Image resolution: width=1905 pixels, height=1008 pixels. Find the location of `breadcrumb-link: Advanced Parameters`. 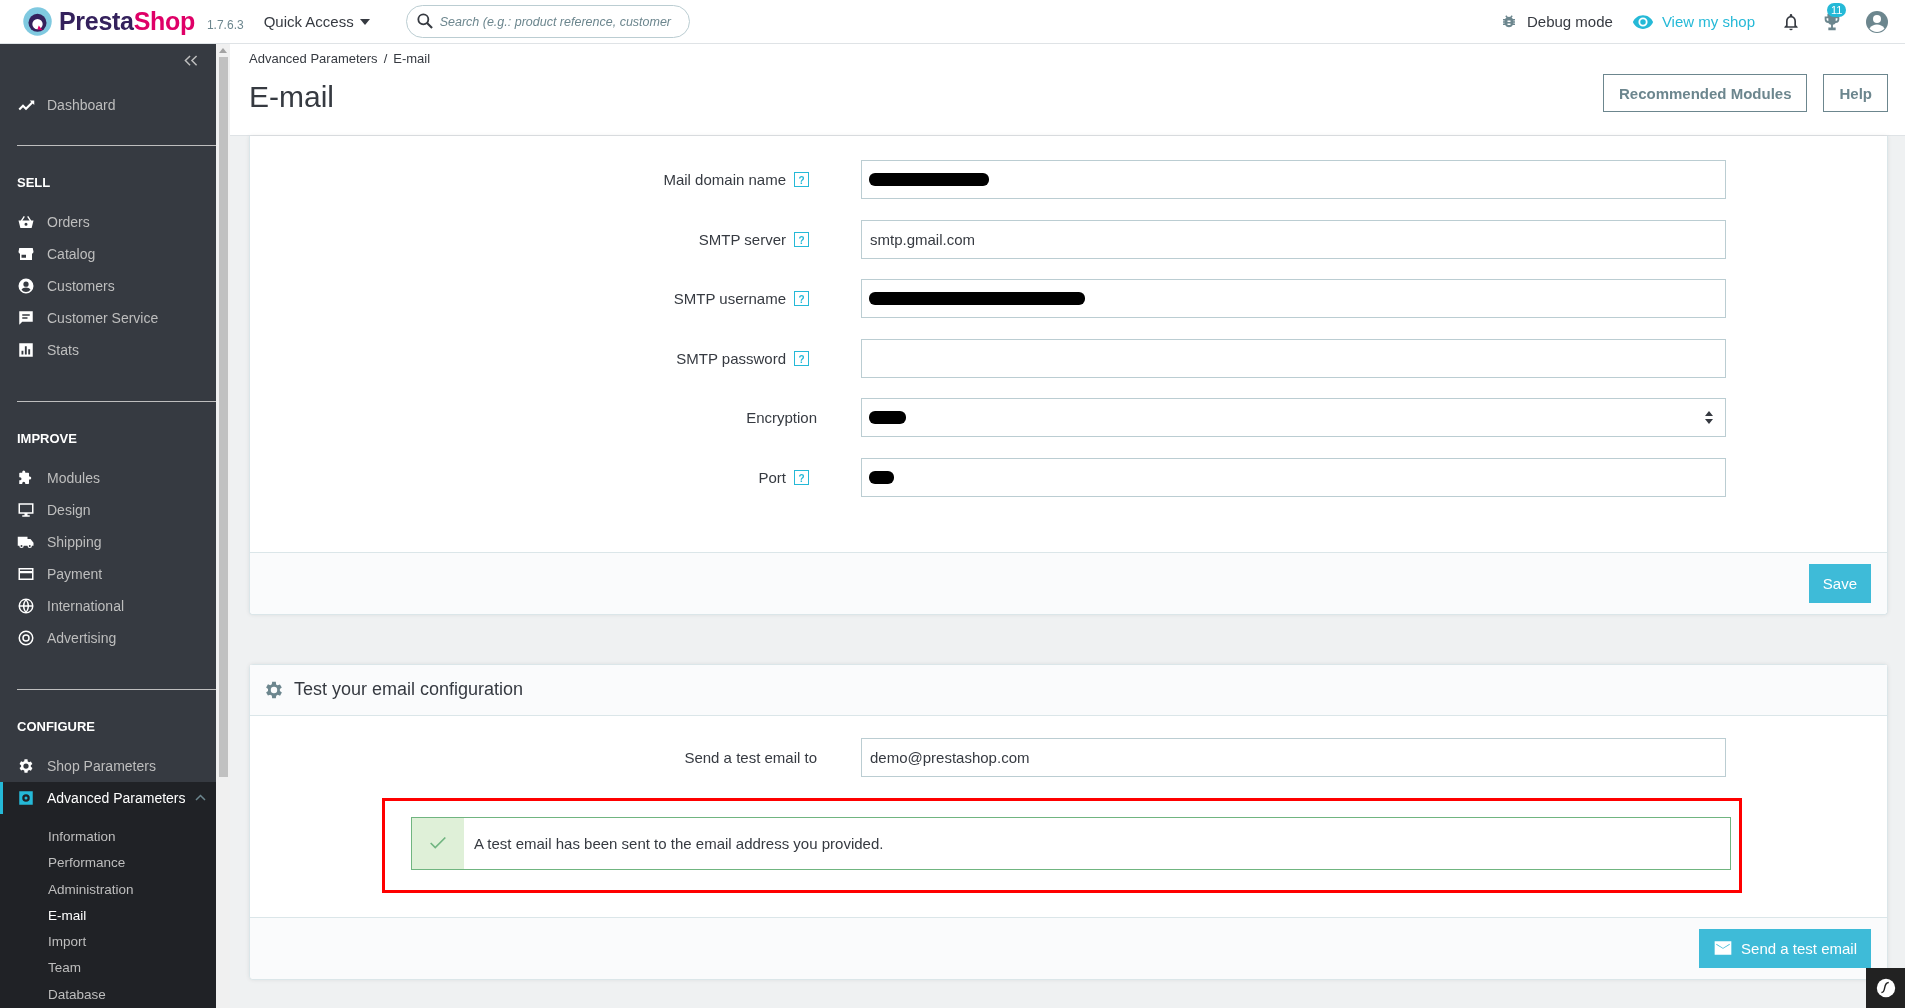

breadcrumb-link: Advanced Parameters is located at coordinates (313, 58).